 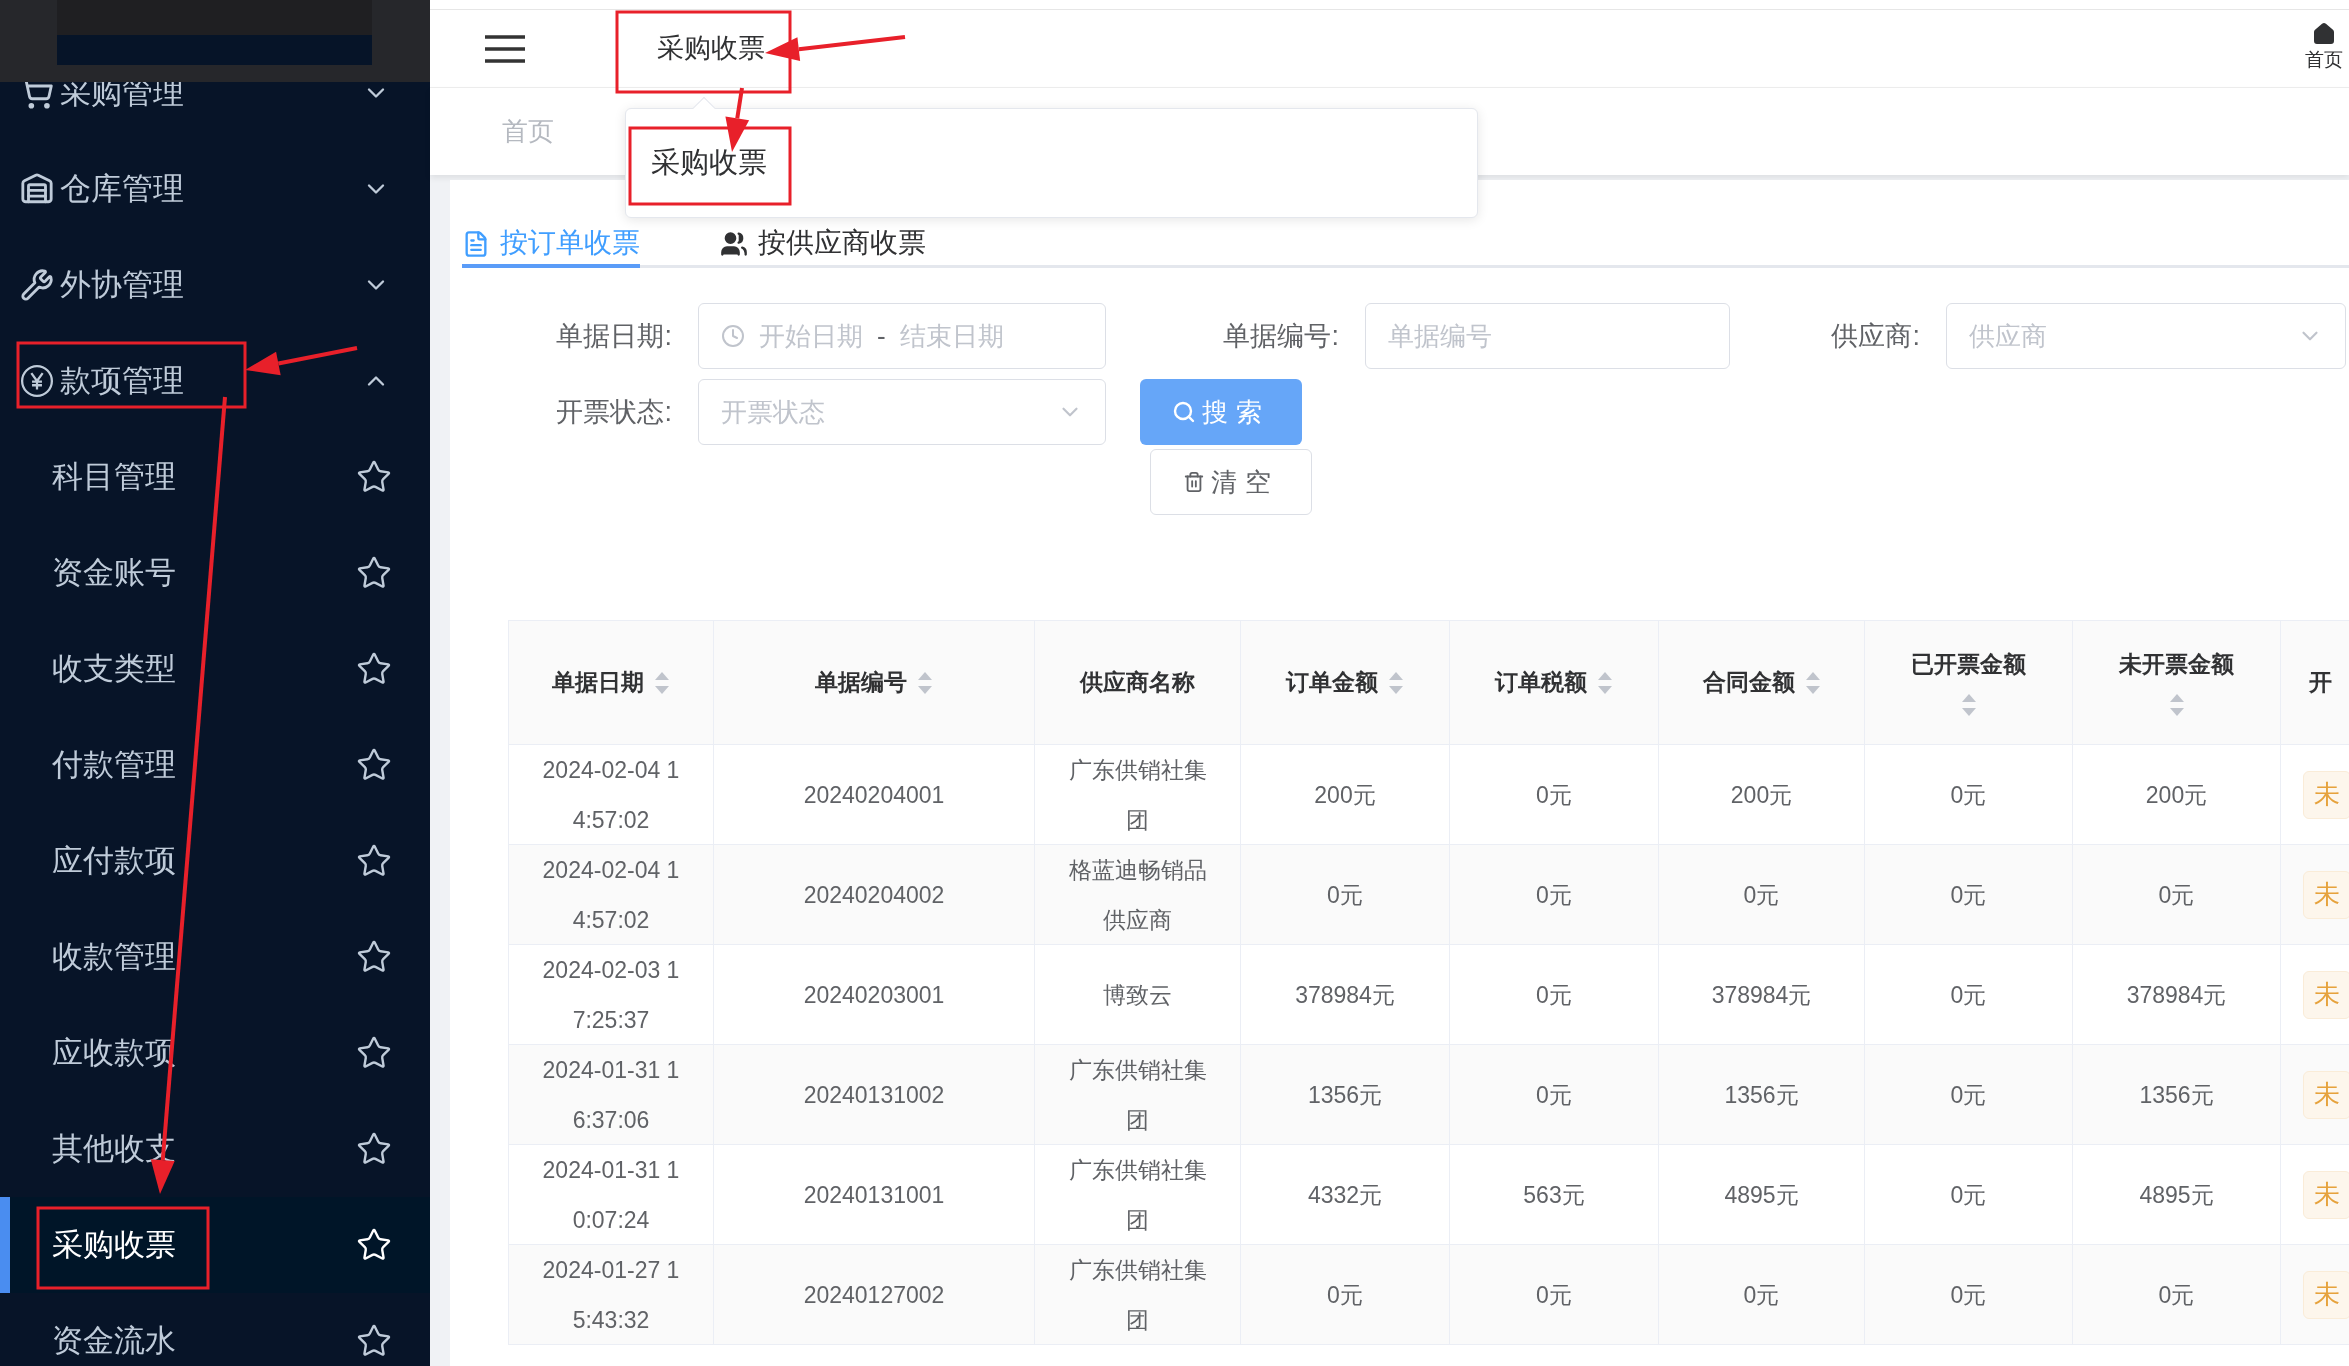 What do you see at coordinates (1429, 995) in the screenshot?
I see `table-row: 2024-02-03 17:25:37 20240203001 博致云 378984元 0元 378984元 0元 378984元 未` at bounding box center [1429, 995].